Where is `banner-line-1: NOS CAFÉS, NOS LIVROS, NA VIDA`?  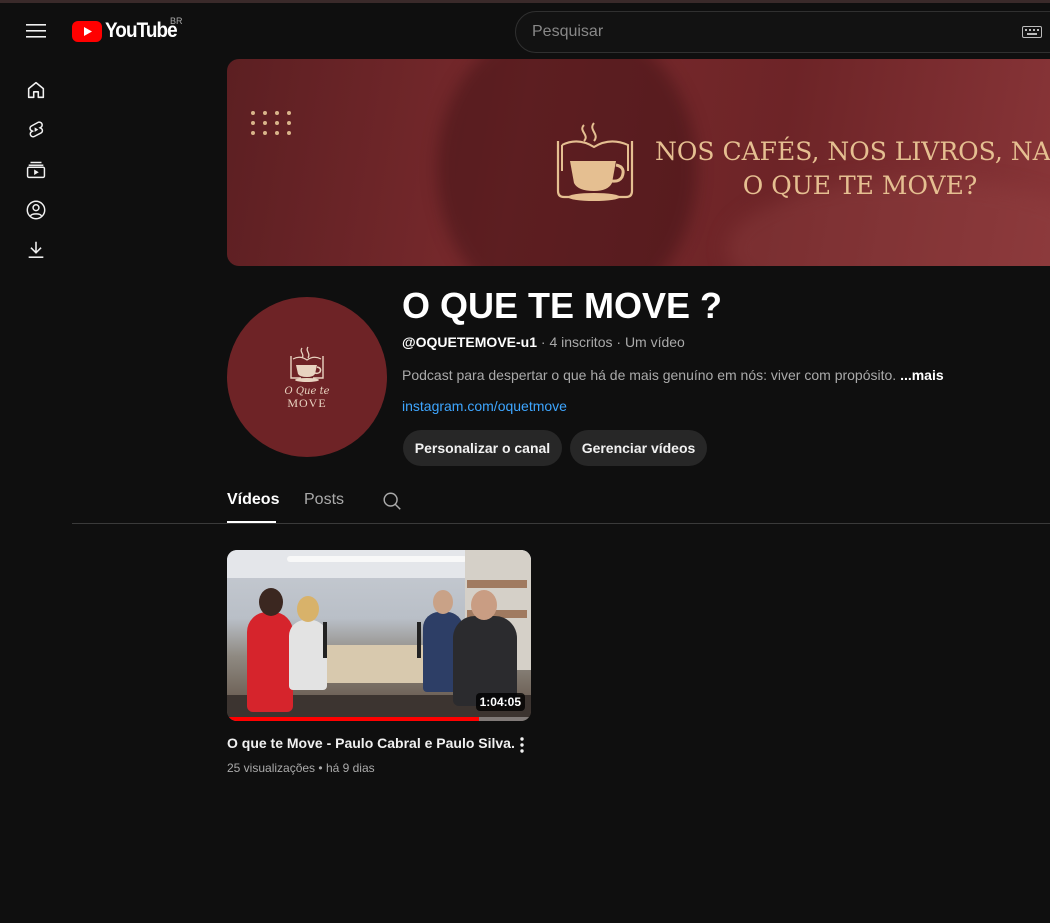
banner-line-1: NOS CAFÉS, NOS LIVROS, NA VIDA is located at coordinates (852, 151).